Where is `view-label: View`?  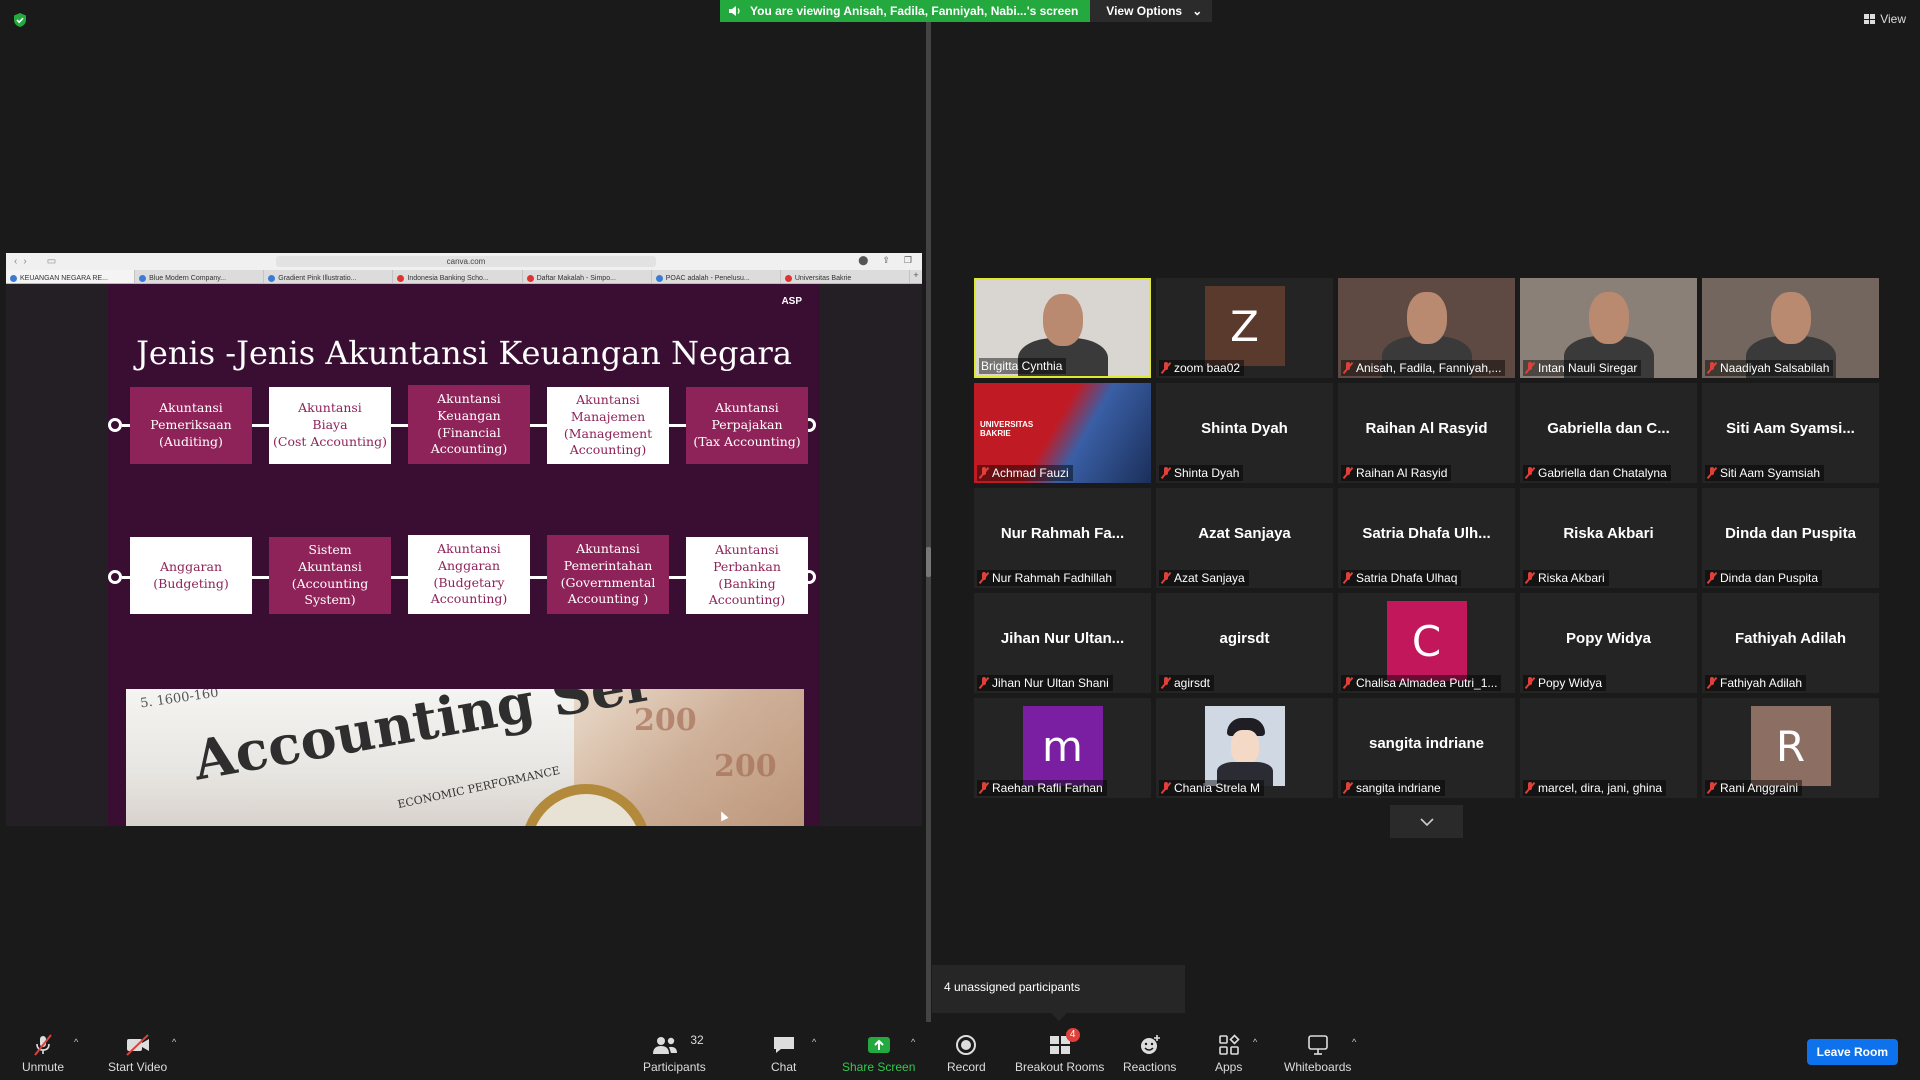 view-label: View is located at coordinates (1893, 19).